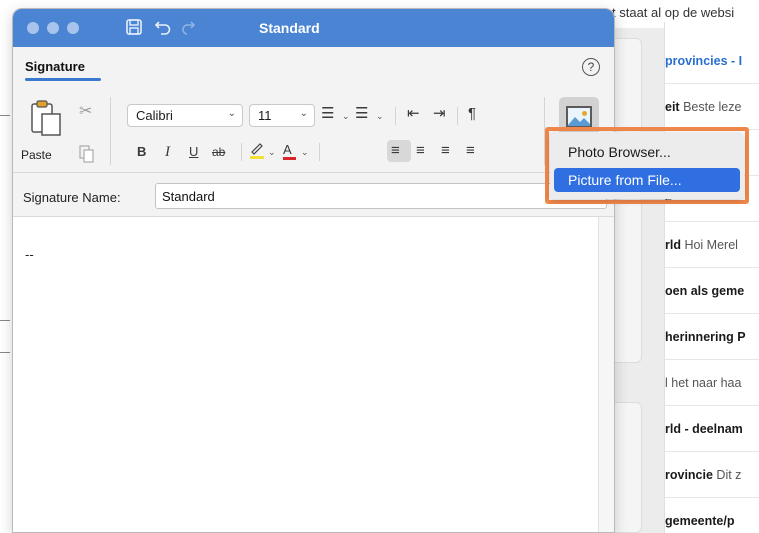 The width and height of the screenshot is (759, 533). I want to click on tab-active-indicator, so click(63, 79).